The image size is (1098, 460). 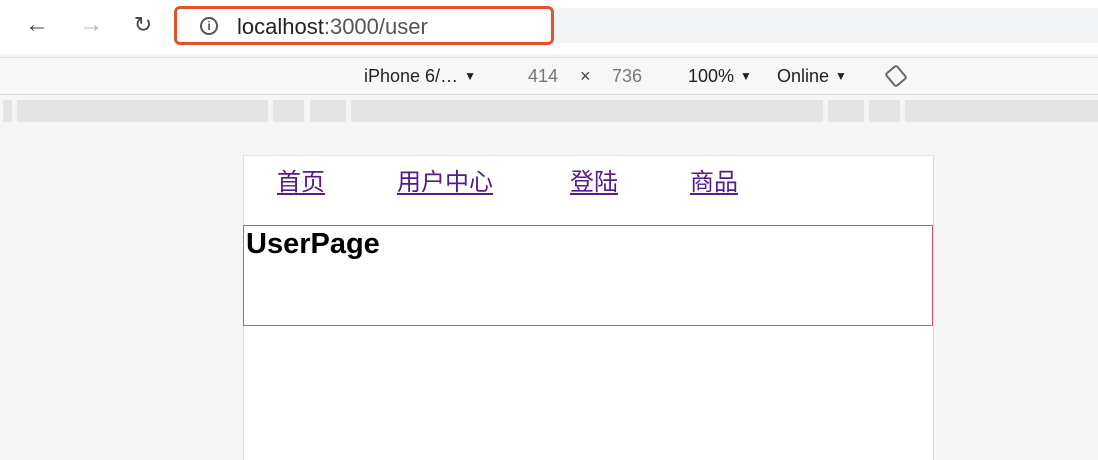 What do you see at coordinates (143, 25) in the screenshot?
I see `reload-icon: ↻` at bounding box center [143, 25].